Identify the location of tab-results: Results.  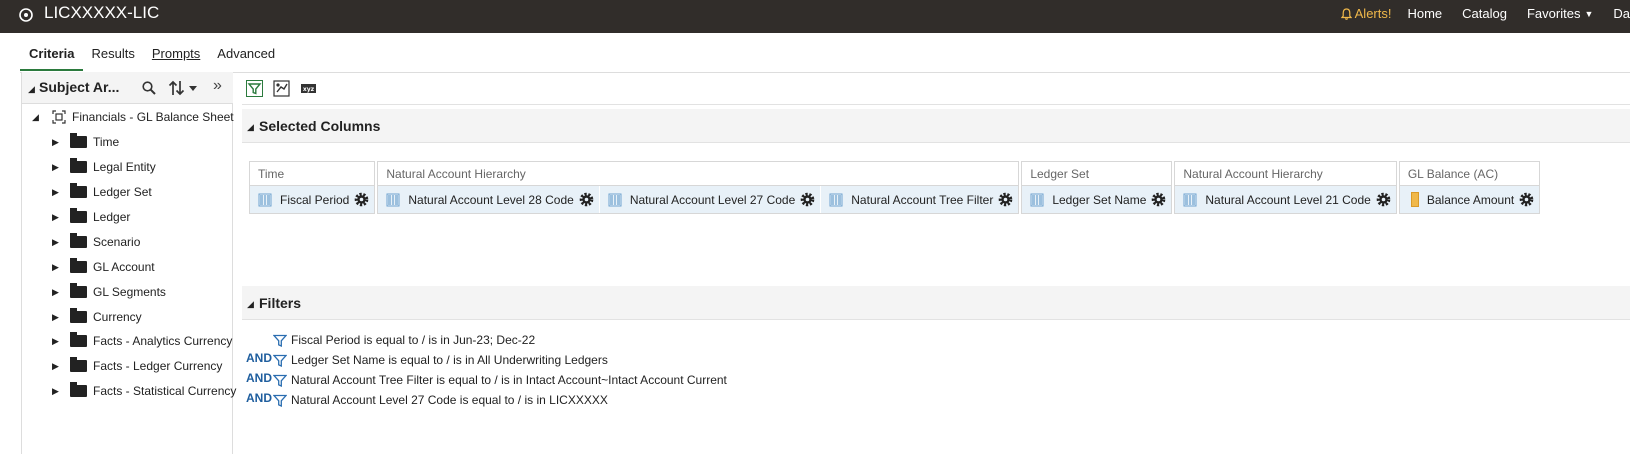
(113, 54).